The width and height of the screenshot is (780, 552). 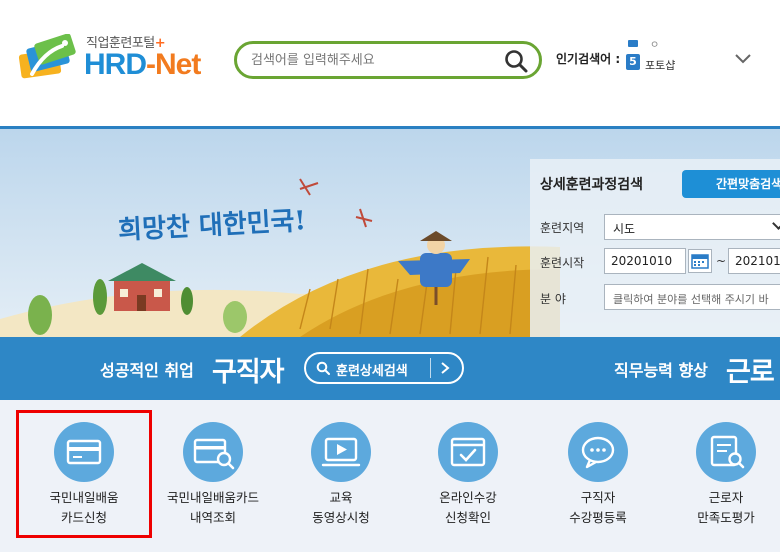 I want to click on quick-menu-card-apply: 국민내일배움 카드신청, so click(x=84, y=480).